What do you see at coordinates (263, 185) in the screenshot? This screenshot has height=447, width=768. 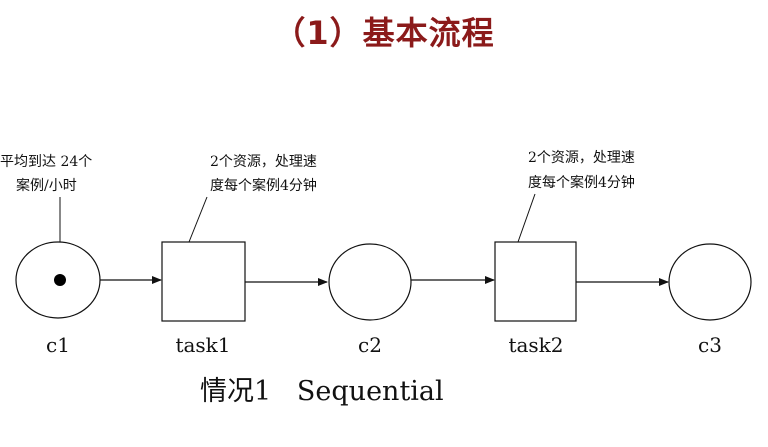 I see `task1-note-line-2: 度每个案例4分钟` at bounding box center [263, 185].